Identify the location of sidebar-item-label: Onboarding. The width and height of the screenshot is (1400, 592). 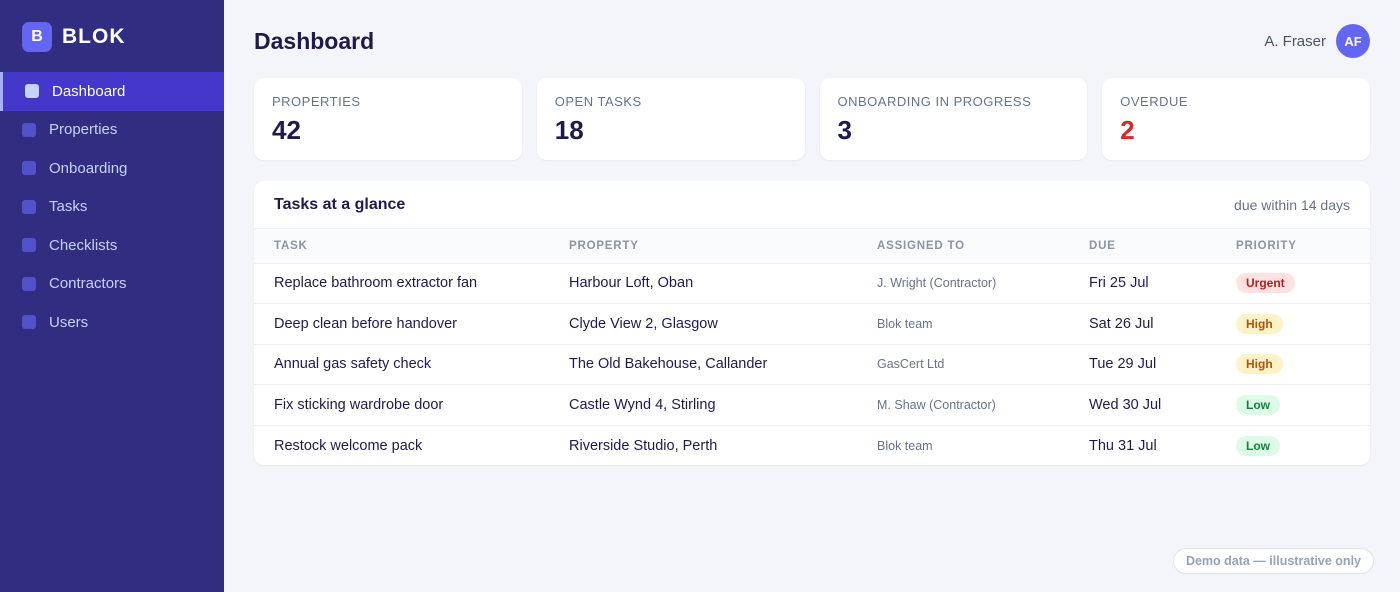
(88, 168).